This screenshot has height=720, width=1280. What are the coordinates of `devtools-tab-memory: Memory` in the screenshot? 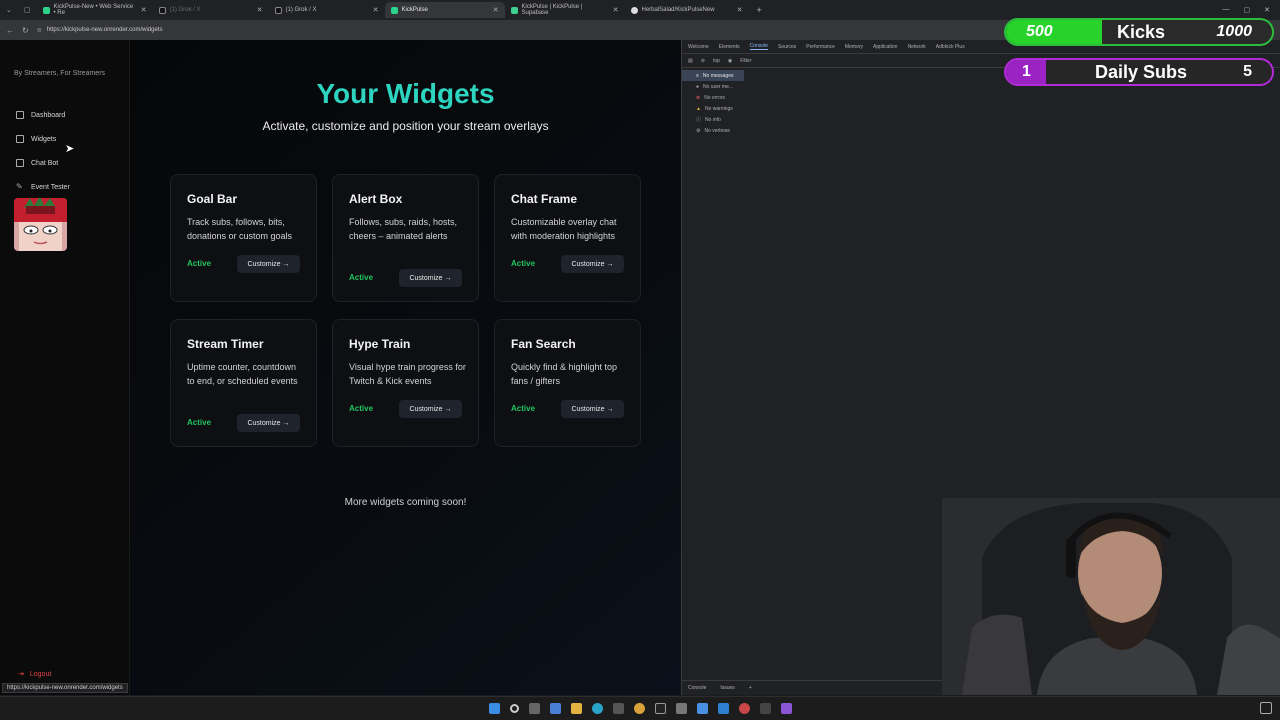 It's located at (854, 47).